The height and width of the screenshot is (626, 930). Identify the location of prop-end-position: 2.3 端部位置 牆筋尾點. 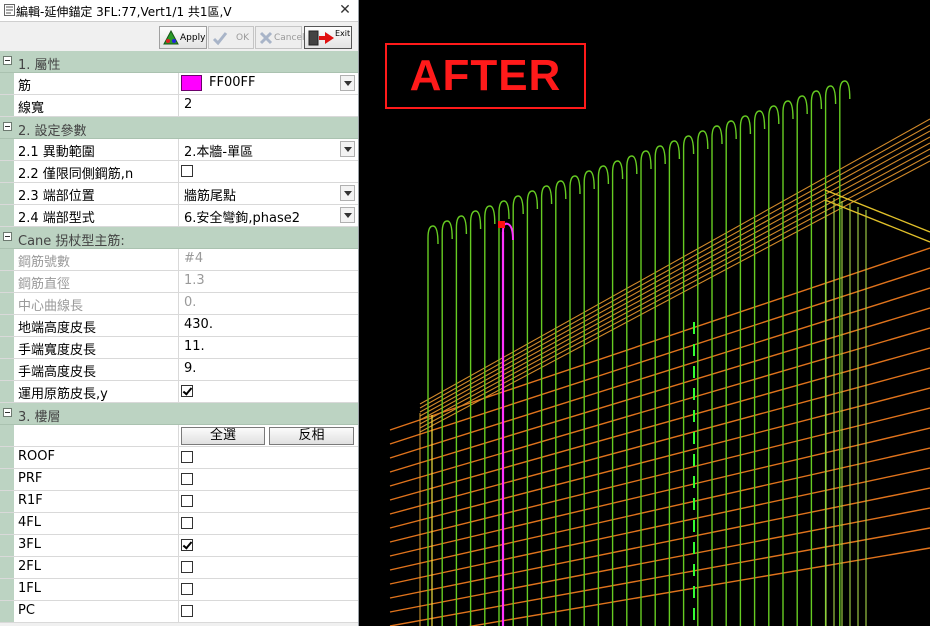
(179, 194).